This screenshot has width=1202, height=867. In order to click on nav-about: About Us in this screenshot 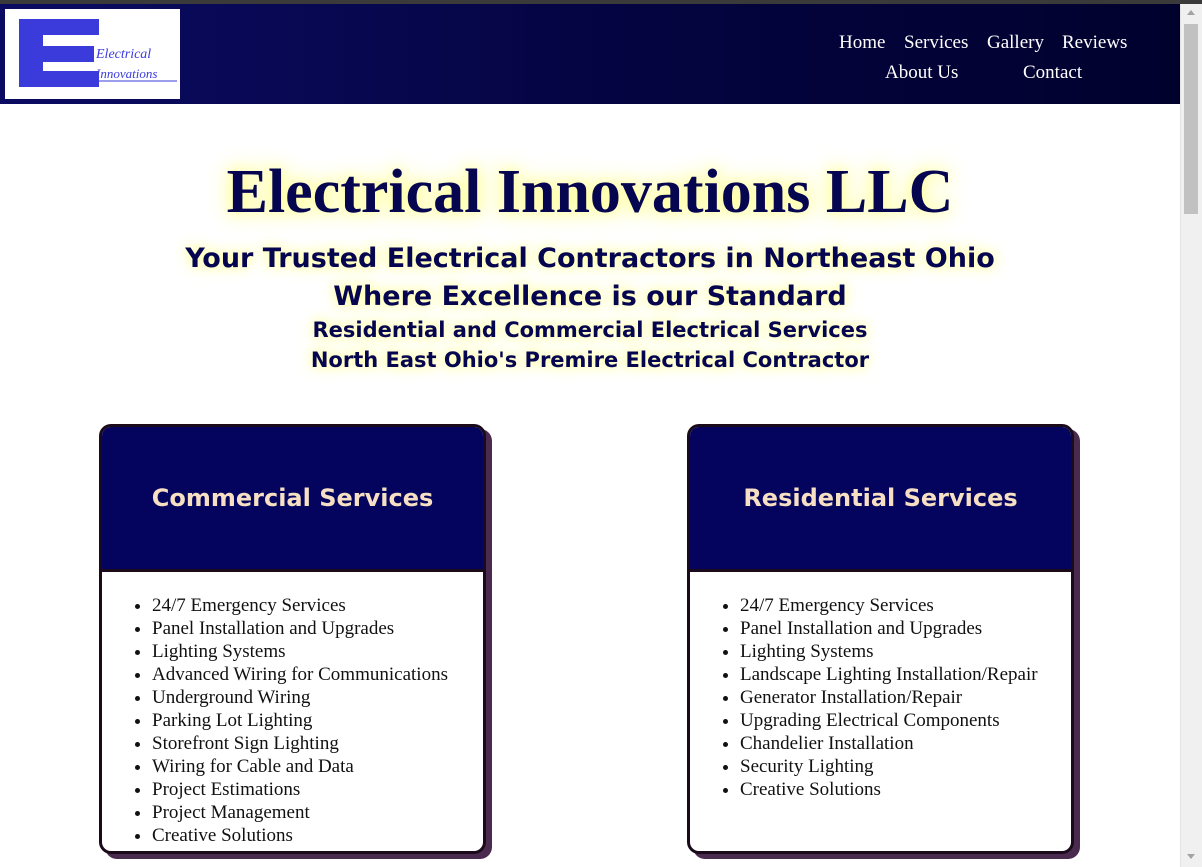, I will do `click(921, 73)`.